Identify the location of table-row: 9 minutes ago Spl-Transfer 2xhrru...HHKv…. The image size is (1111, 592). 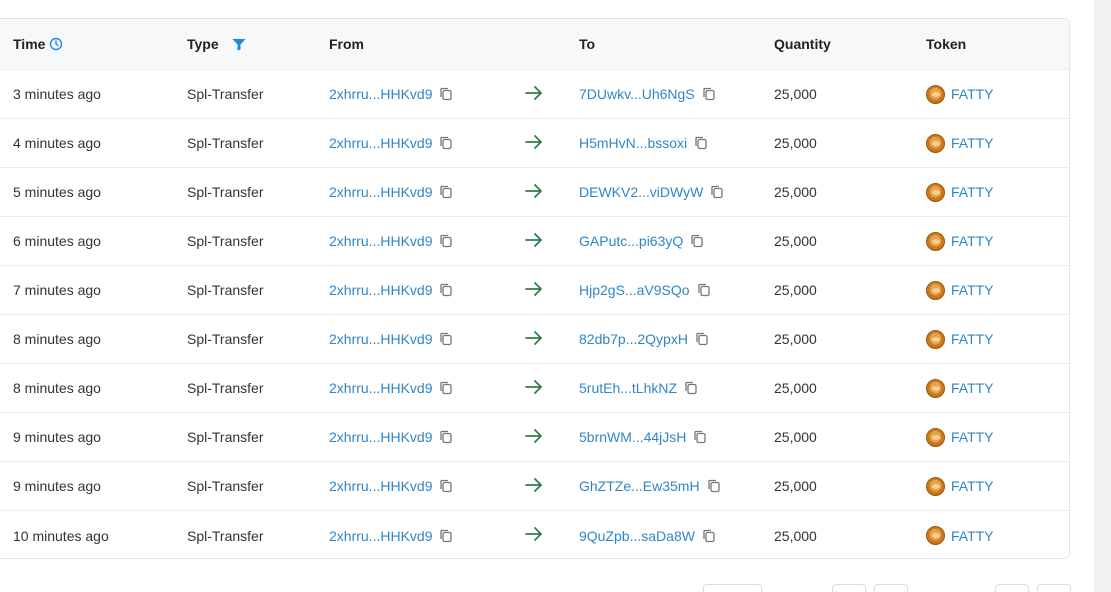
(534, 486).